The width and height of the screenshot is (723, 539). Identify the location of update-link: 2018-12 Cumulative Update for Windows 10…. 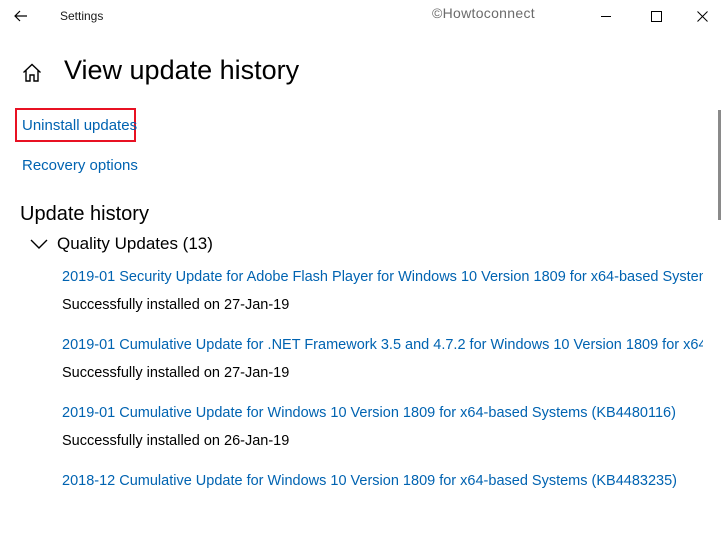
(382, 481).